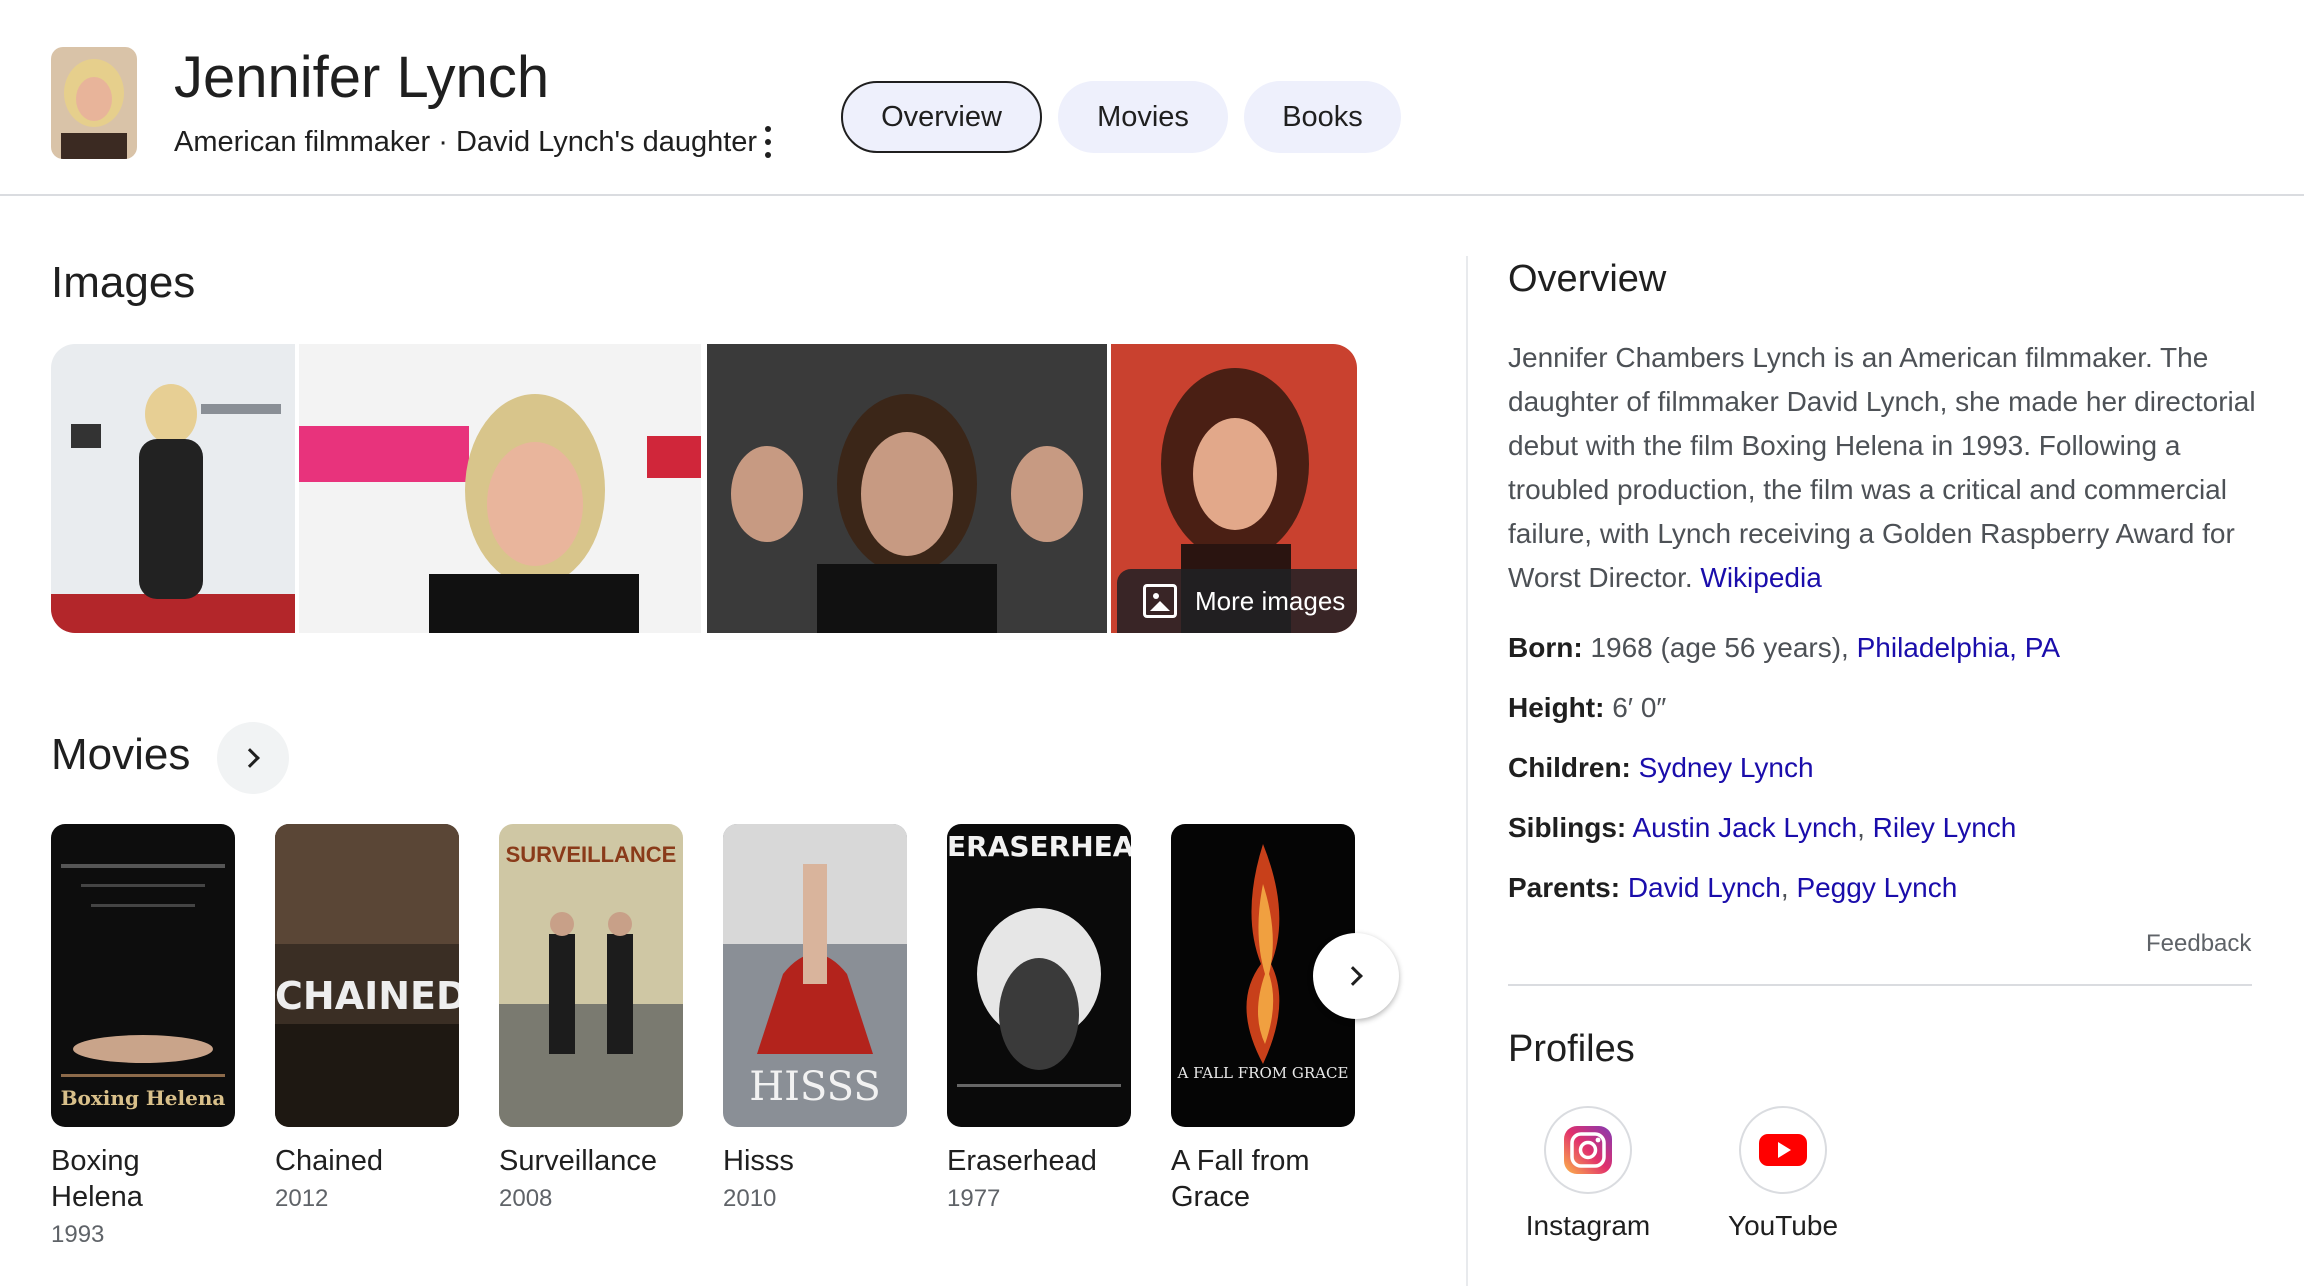 This screenshot has width=2304, height=1286. I want to click on profile-thumbnail, so click(94, 103).